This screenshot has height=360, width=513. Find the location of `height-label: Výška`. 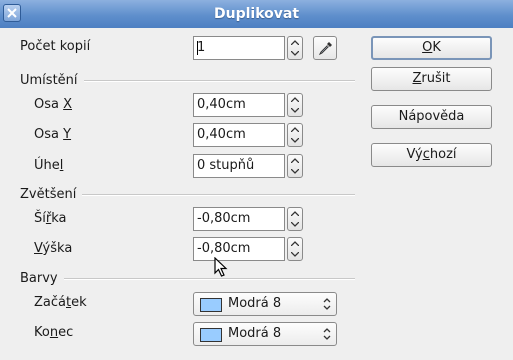

height-label: Výška is located at coordinates (53, 248).